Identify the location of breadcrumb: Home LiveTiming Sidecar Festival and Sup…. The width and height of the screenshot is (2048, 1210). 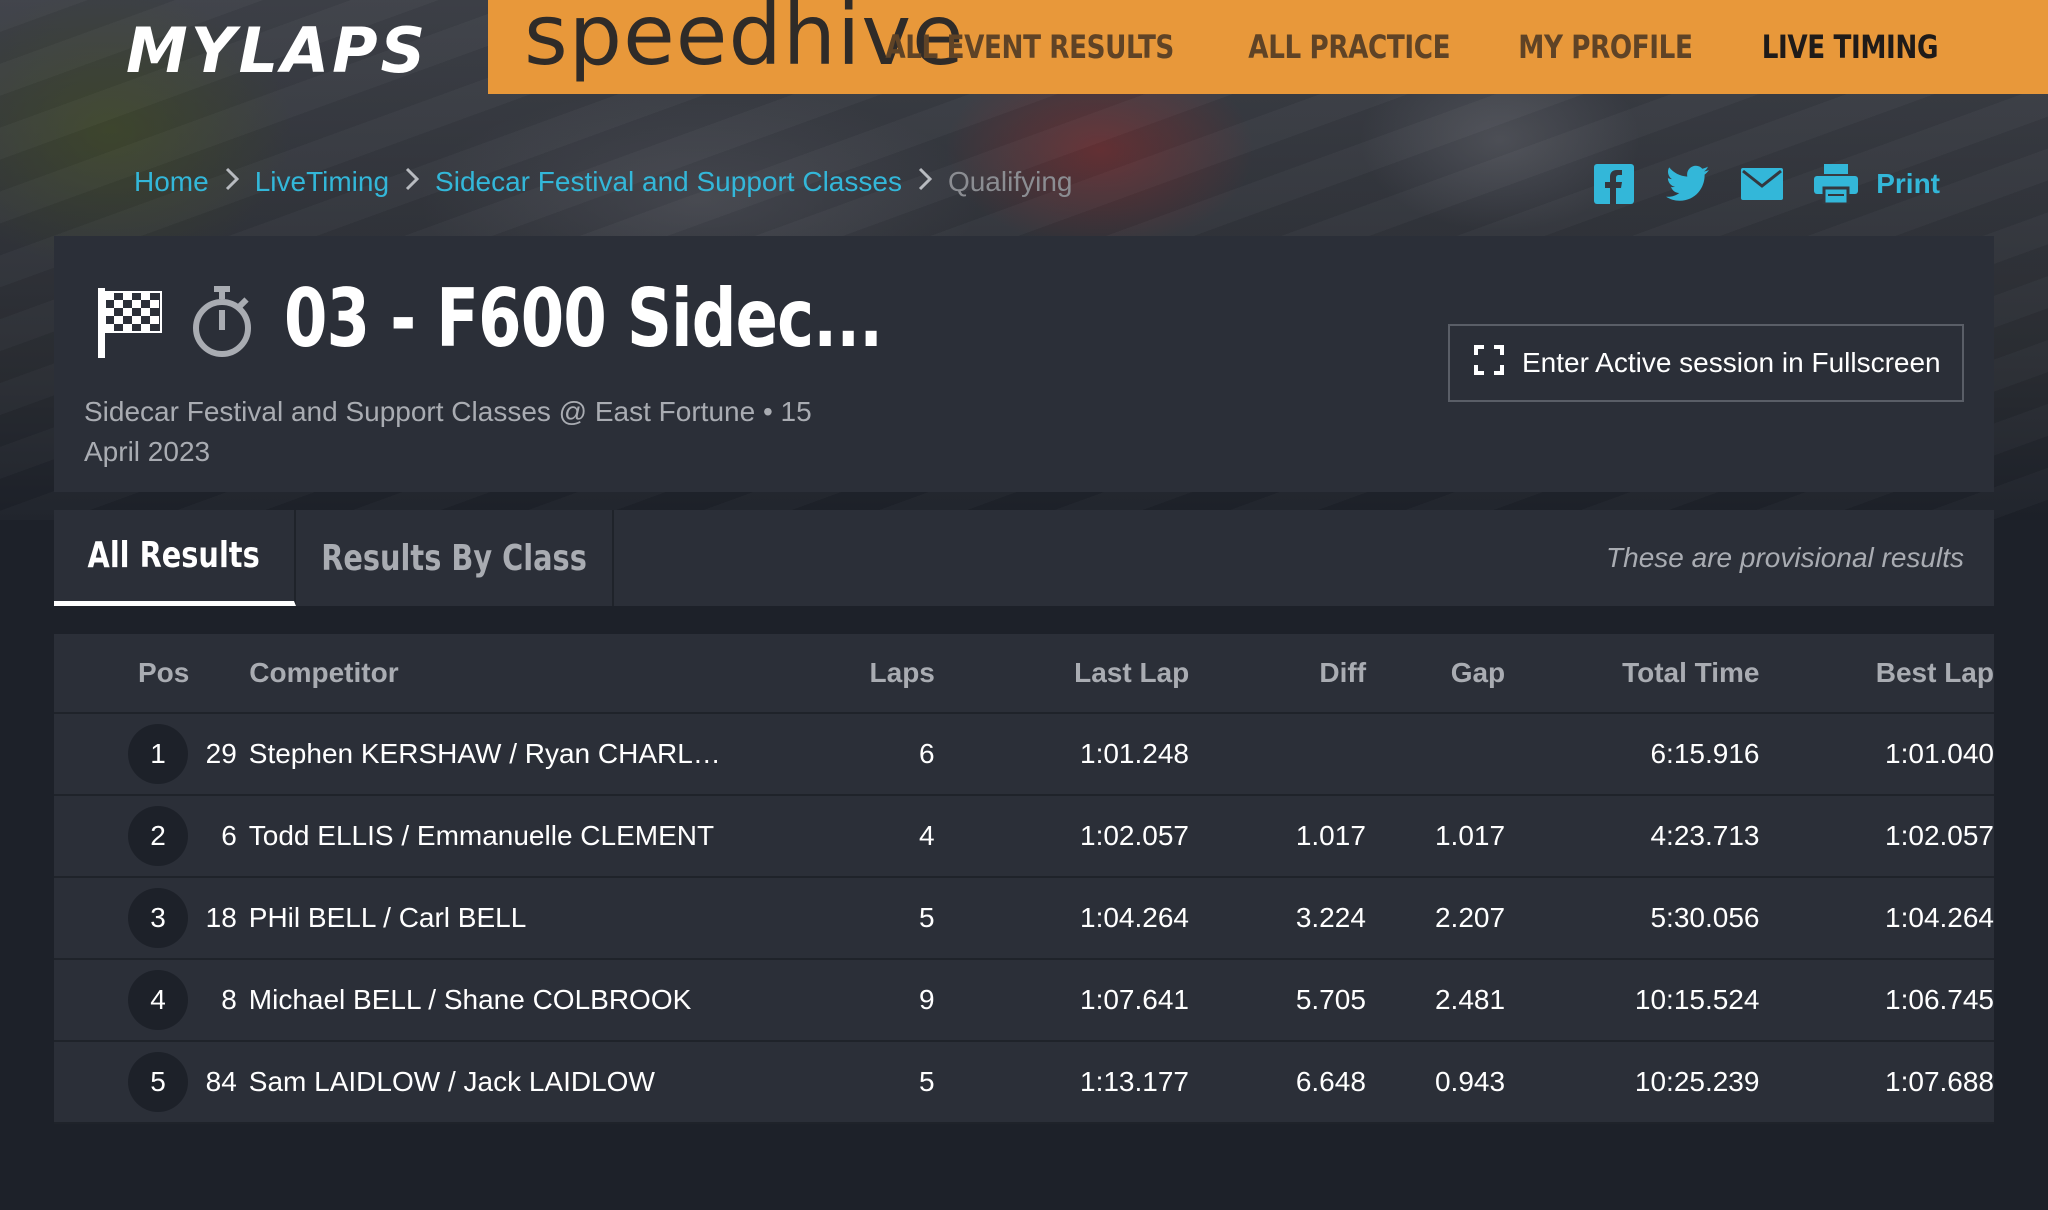
(603, 182).